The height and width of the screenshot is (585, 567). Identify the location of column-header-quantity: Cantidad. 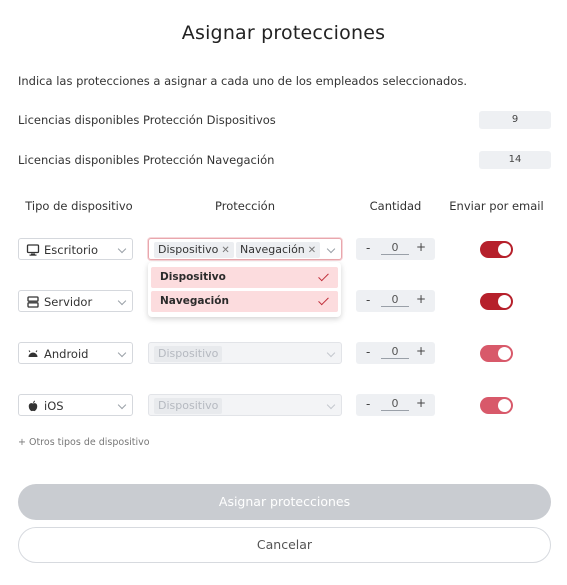
(395, 206).